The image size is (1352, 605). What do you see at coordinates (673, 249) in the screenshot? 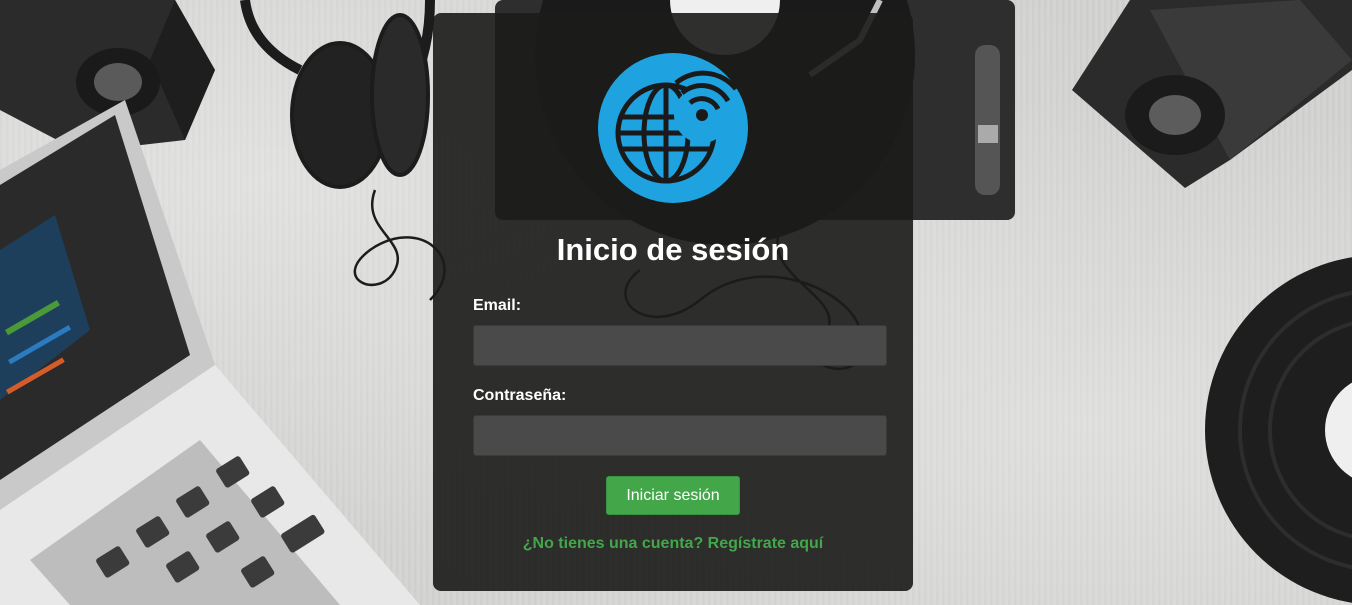
I see `page-title: Inicio de sesión` at bounding box center [673, 249].